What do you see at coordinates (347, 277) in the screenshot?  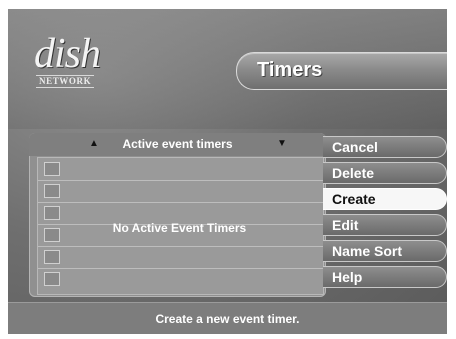 I see `help-label: Help` at bounding box center [347, 277].